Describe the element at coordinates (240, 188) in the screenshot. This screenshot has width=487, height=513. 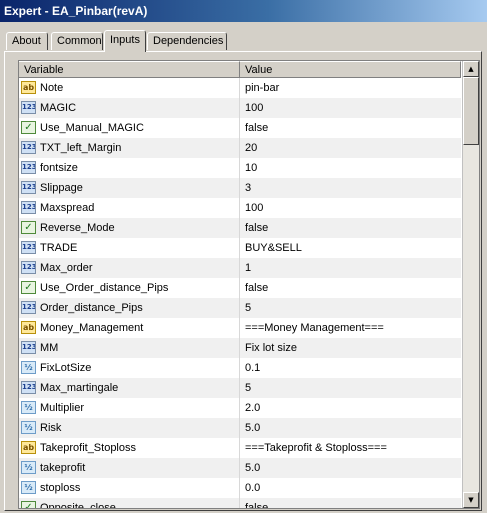
I see `input-row: 123 Slippage 3` at that location.